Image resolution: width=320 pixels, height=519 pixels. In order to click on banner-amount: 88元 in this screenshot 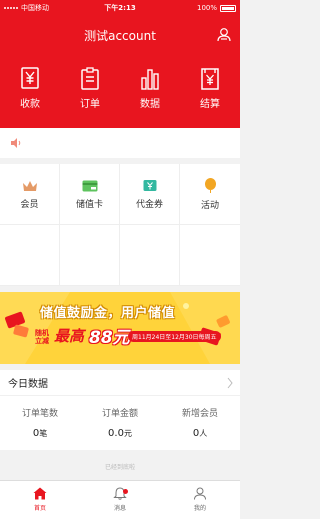, I will do `click(109, 338)`.